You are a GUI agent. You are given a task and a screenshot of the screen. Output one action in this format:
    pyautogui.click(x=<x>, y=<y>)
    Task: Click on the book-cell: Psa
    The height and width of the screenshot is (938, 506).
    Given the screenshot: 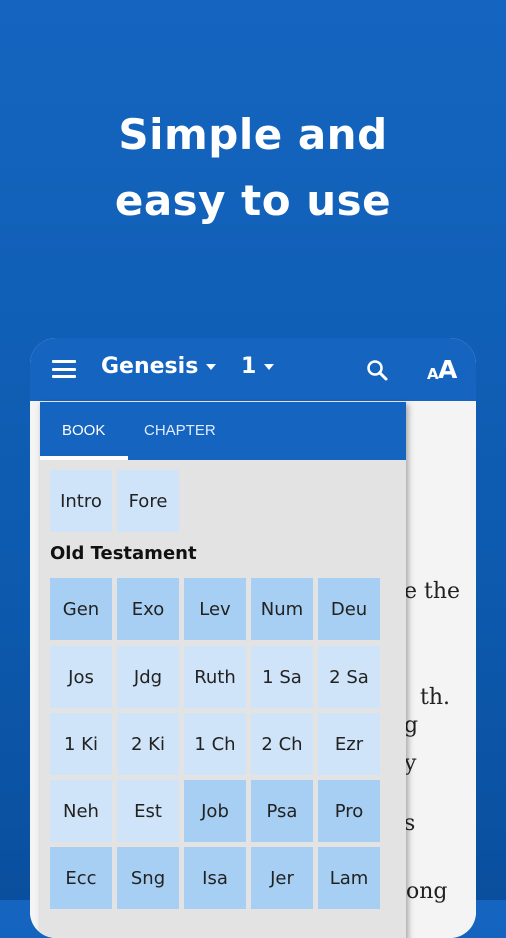 What is the action you would take?
    pyautogui.click(x=282, y=811)
    